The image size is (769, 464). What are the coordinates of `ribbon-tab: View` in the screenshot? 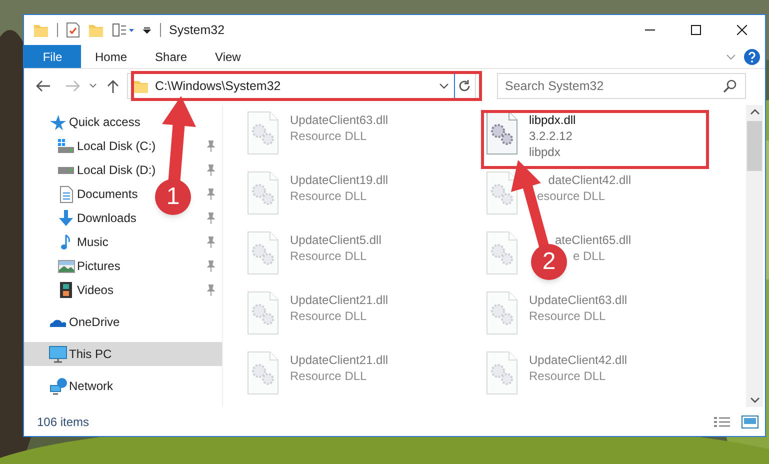 It's located at (228, 56).